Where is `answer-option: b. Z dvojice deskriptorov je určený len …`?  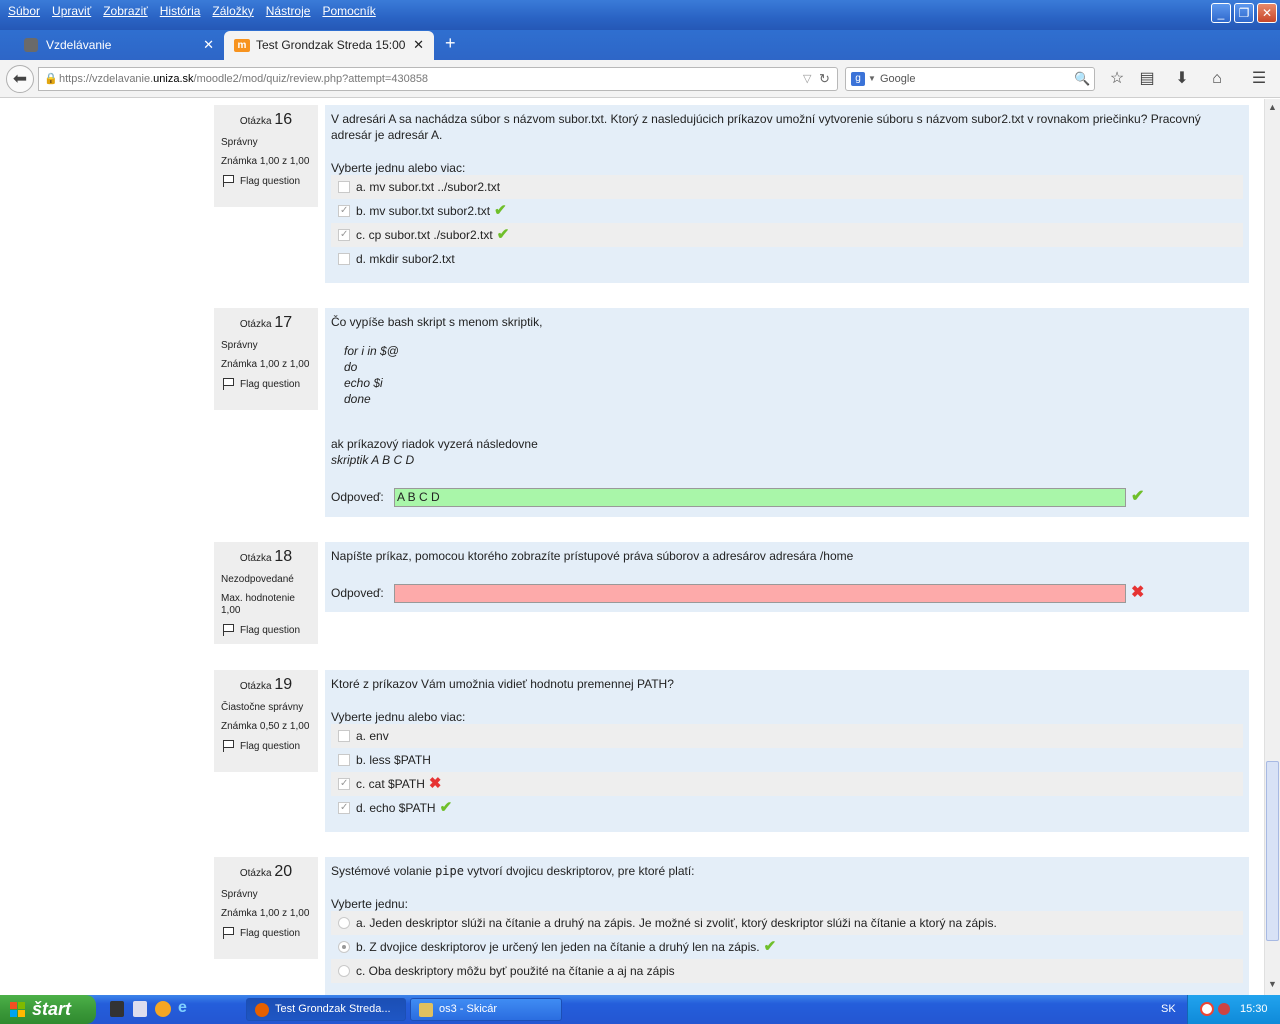
answer-option: b. Z dvojice deskriptorov je určený len … is located at coordinates (787, 947).